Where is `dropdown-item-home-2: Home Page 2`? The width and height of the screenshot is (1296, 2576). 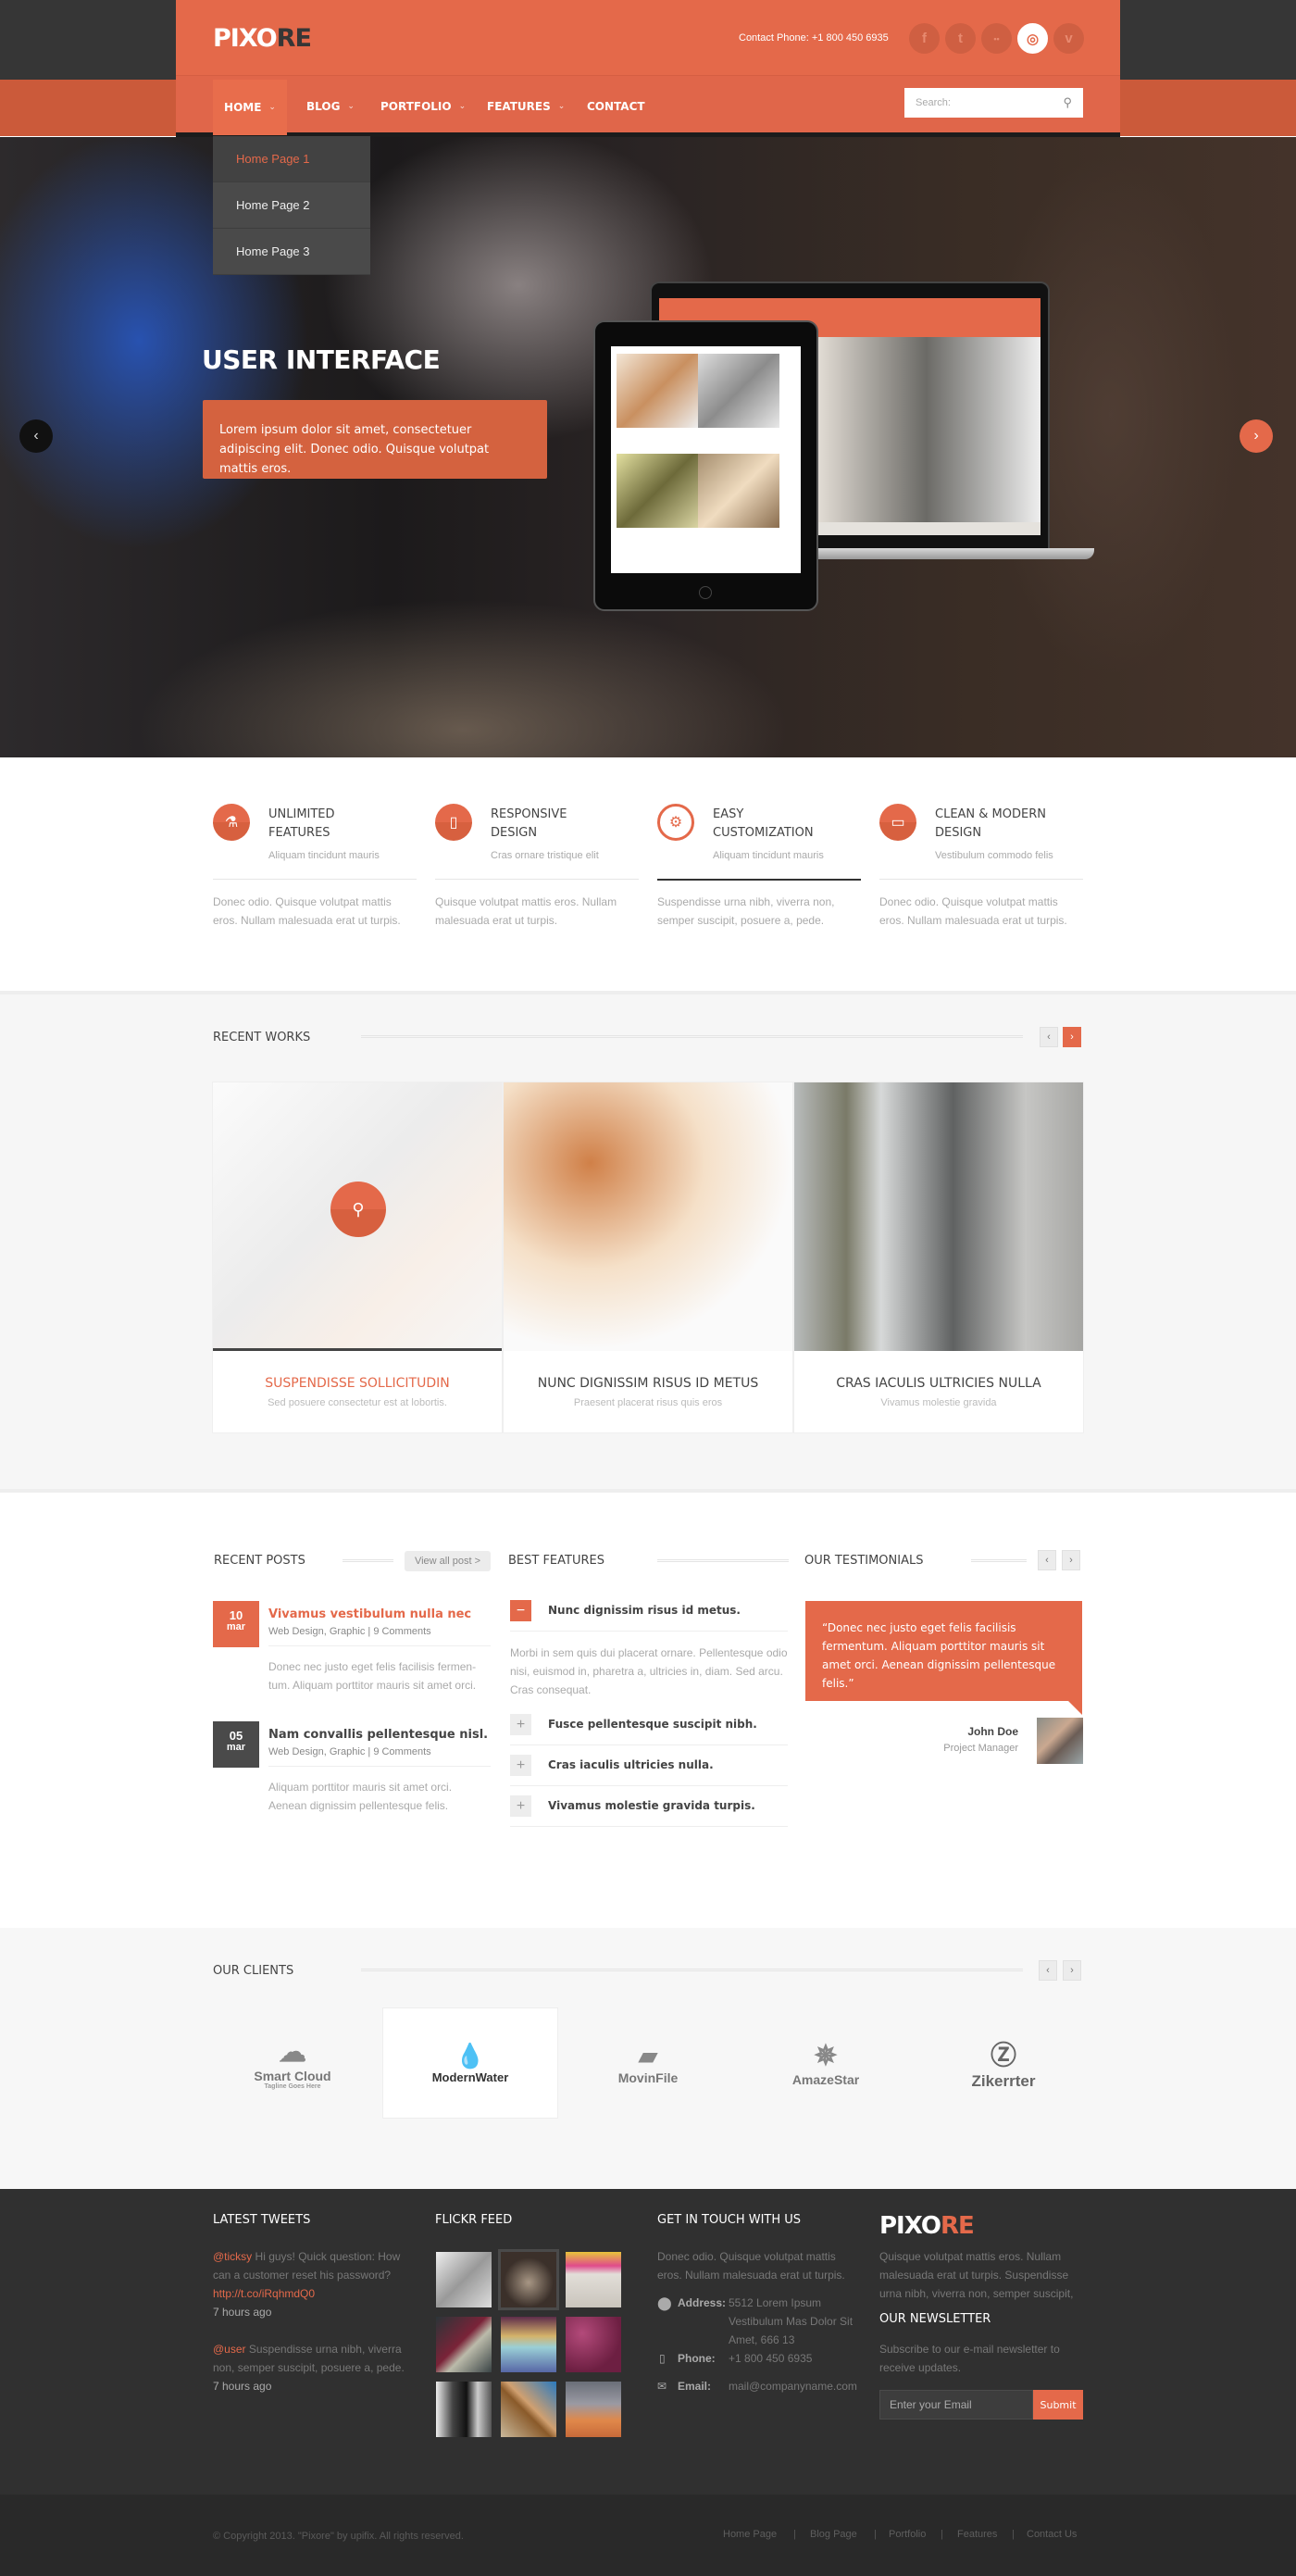 dropdown-item-home-2: Home Page 2 is located at coordinates (291, 205).